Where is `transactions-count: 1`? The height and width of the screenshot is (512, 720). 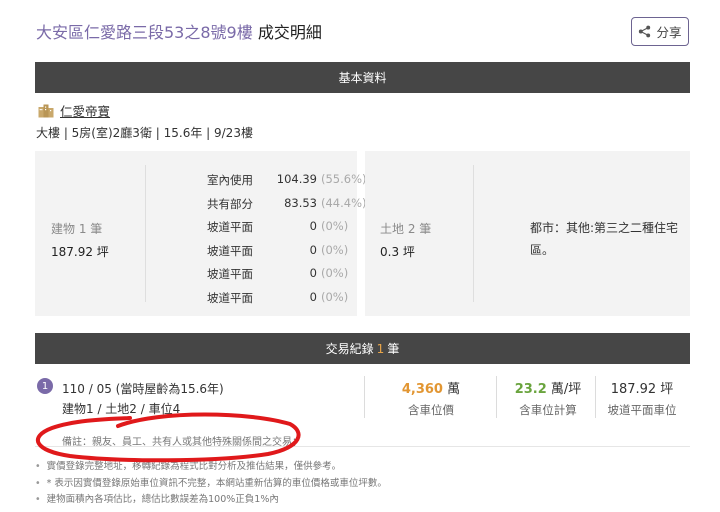 transactions-count: 1 is located at coordinates (380, 348).